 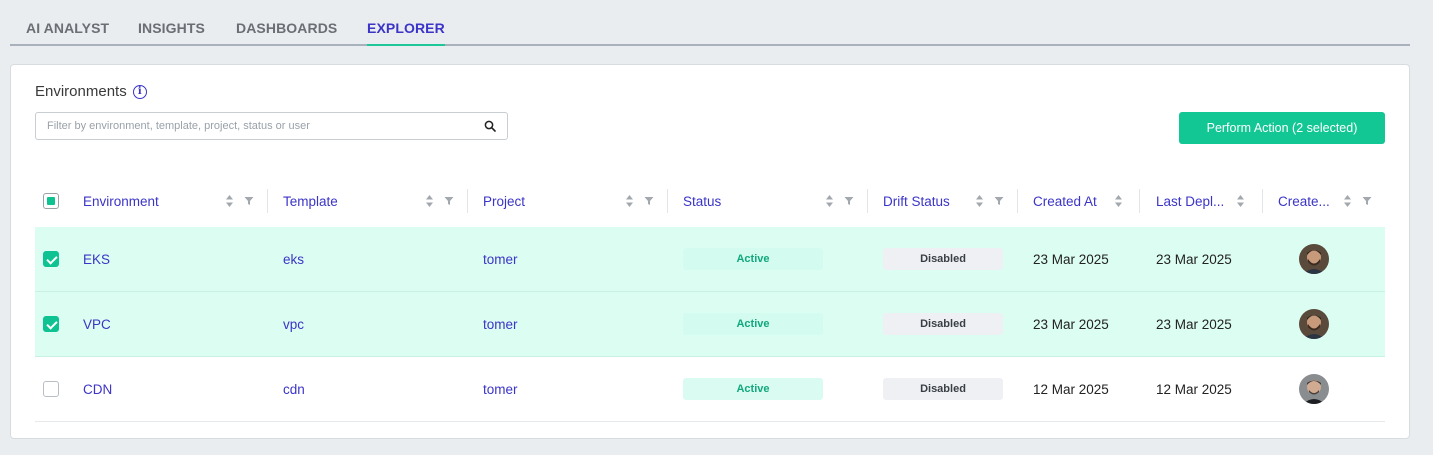 I want to click on environments-header: Environments i, so click(x=91, y=91).